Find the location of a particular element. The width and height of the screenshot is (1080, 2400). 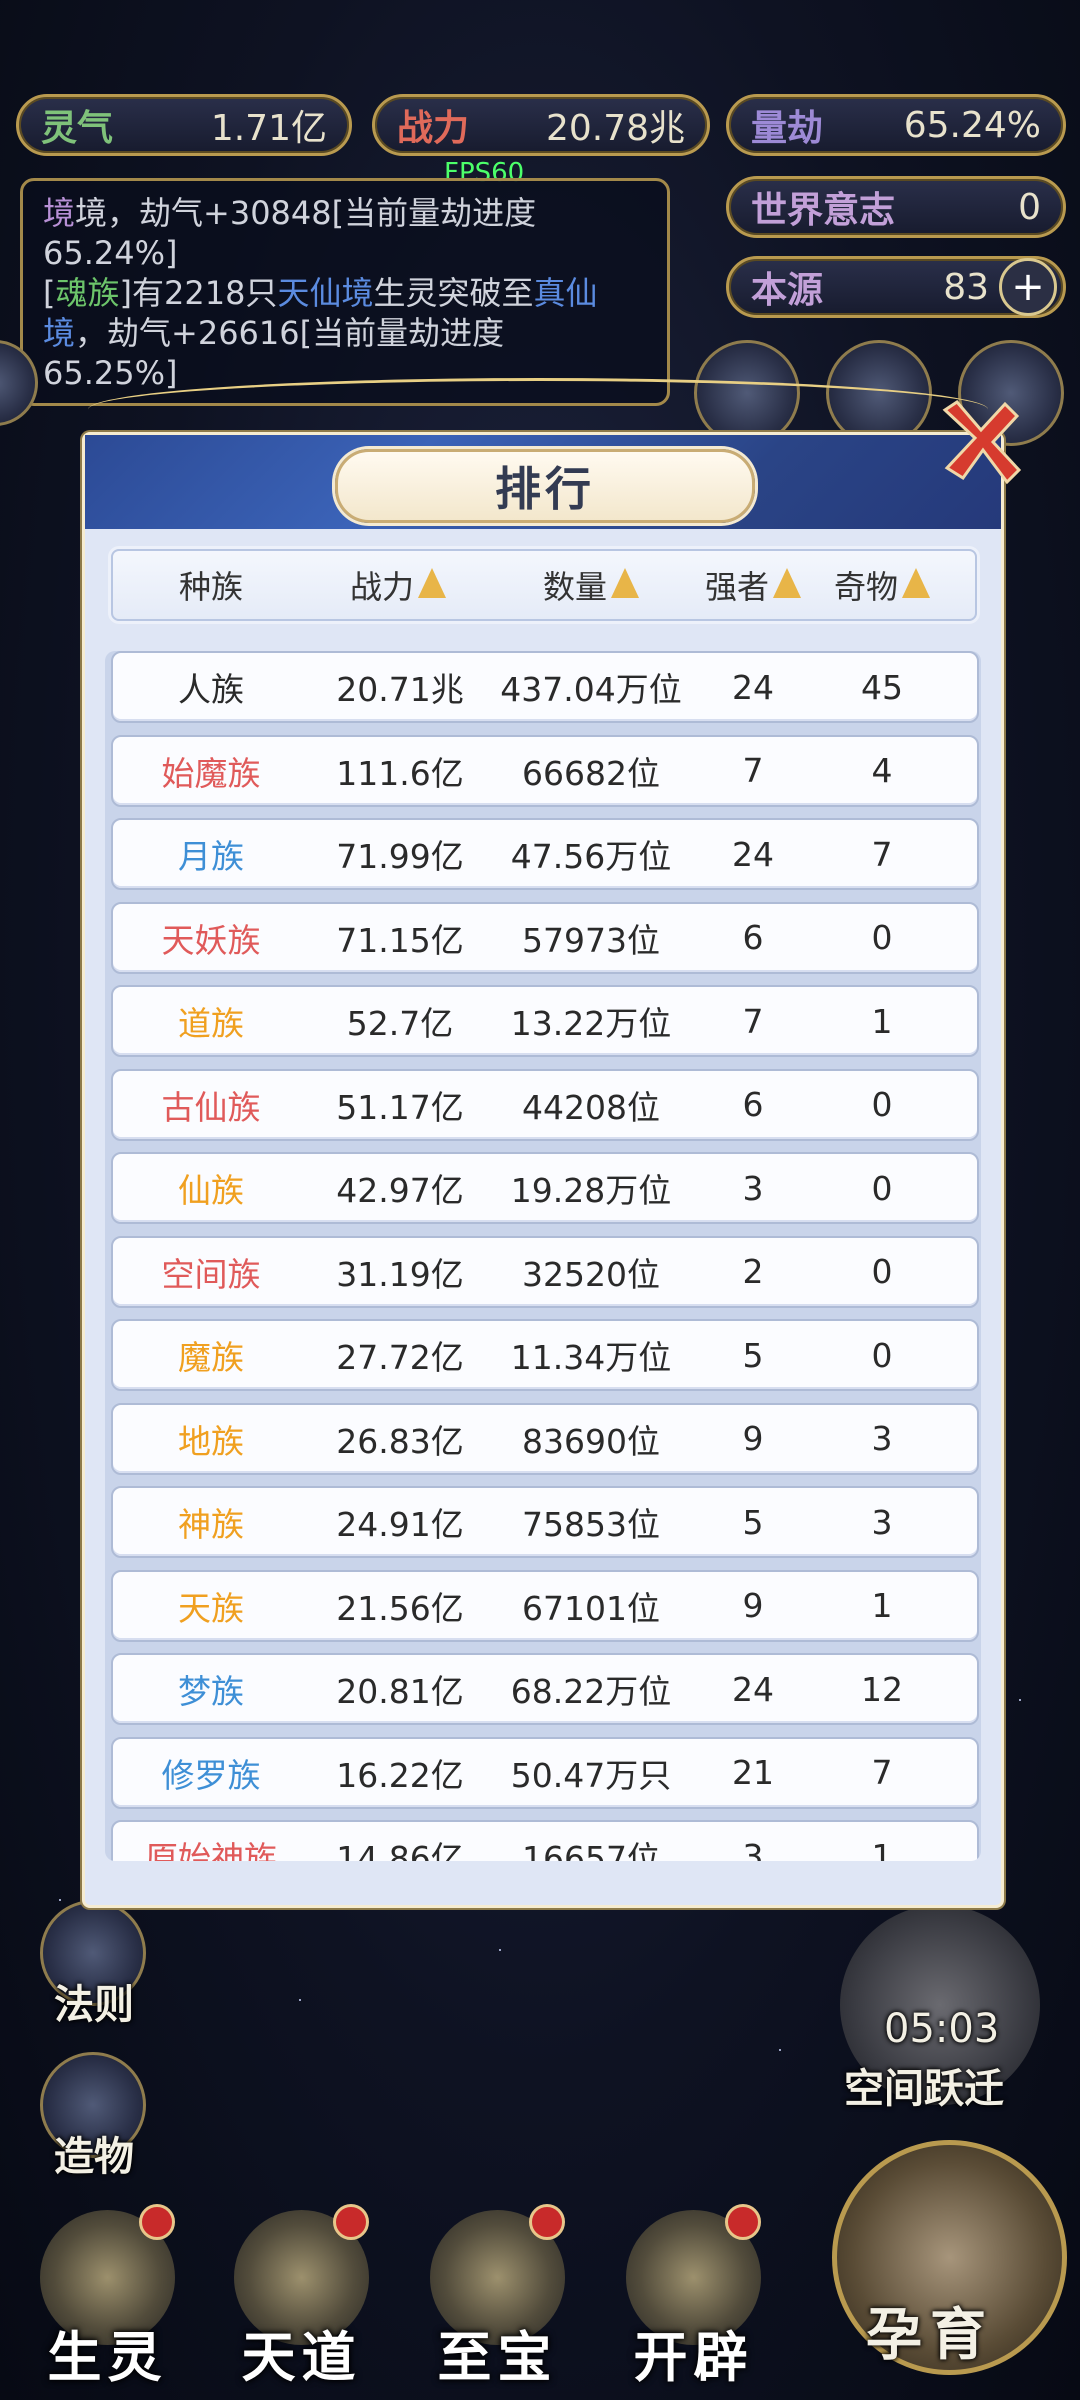

race-name: 月族 is located at coordinates (211, 856).